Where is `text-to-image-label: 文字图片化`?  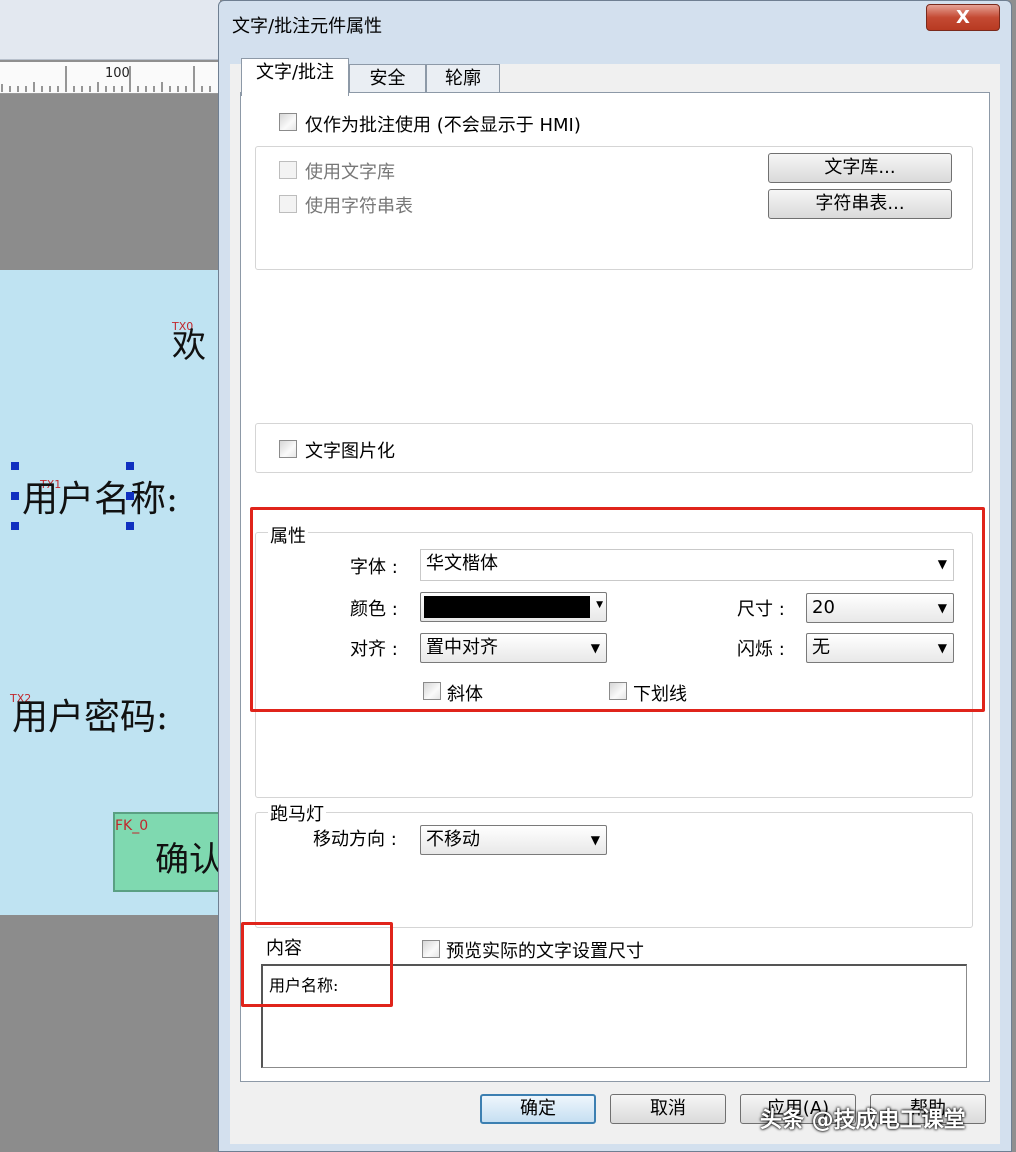
text-to-image-label: 文字图片化 is located at coordinates (350, 451).